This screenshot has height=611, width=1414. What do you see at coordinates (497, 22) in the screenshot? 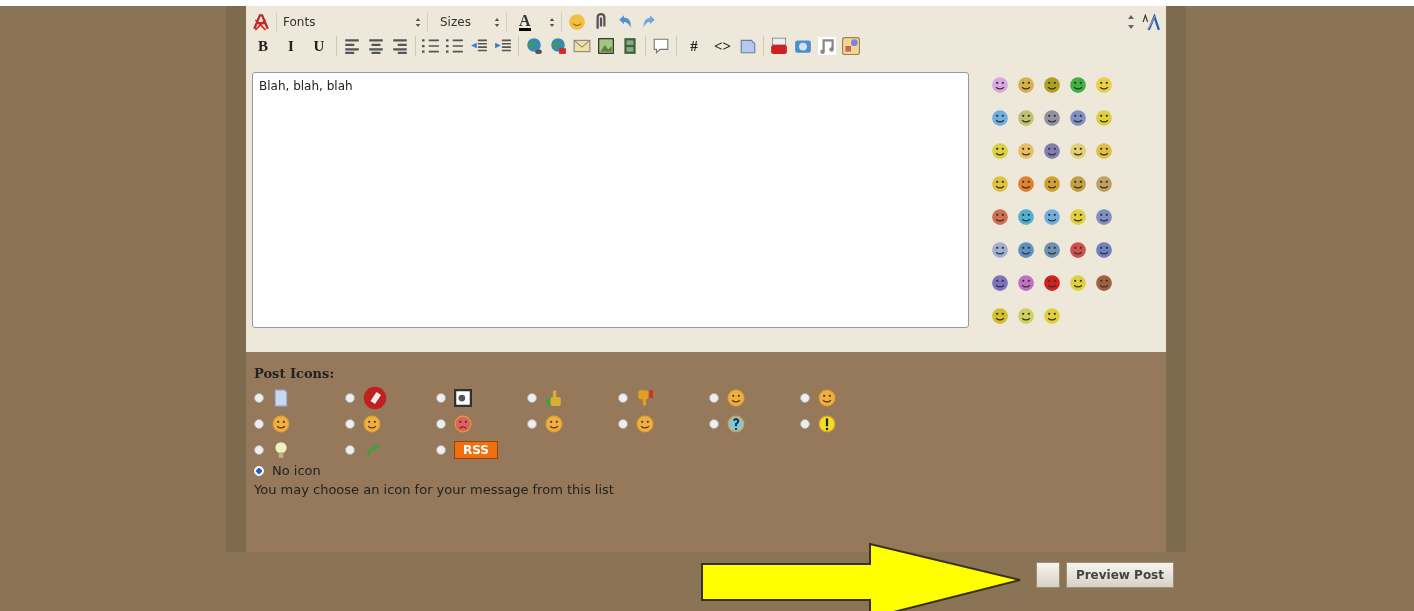
I see `spinner-arrows-icon` at bounding box center [497, 22].